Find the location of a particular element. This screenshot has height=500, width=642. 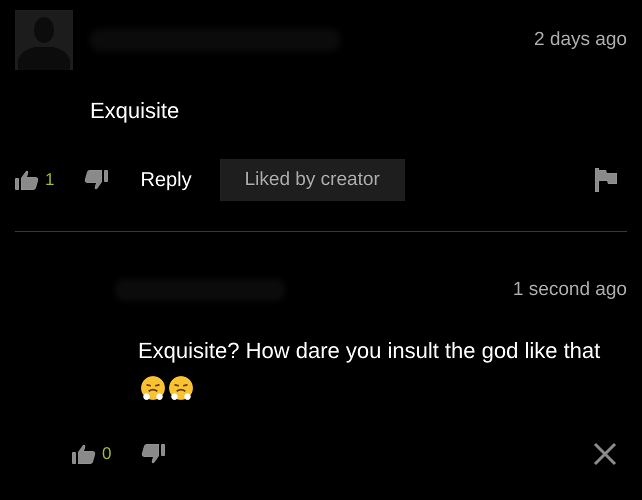

reply-button: Reply is located at coordinates (166, 180).